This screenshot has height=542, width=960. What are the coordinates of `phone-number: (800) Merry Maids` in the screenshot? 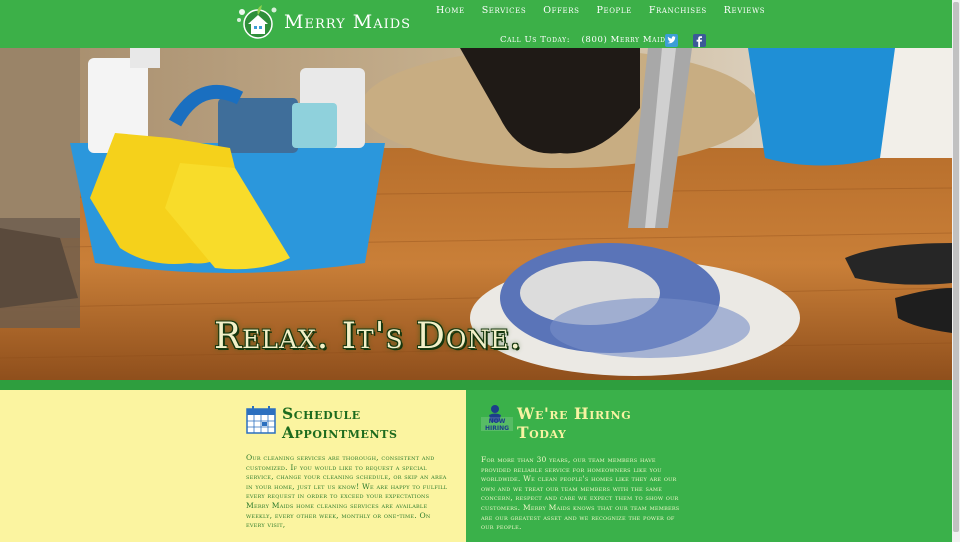 It's located at (626, 40).